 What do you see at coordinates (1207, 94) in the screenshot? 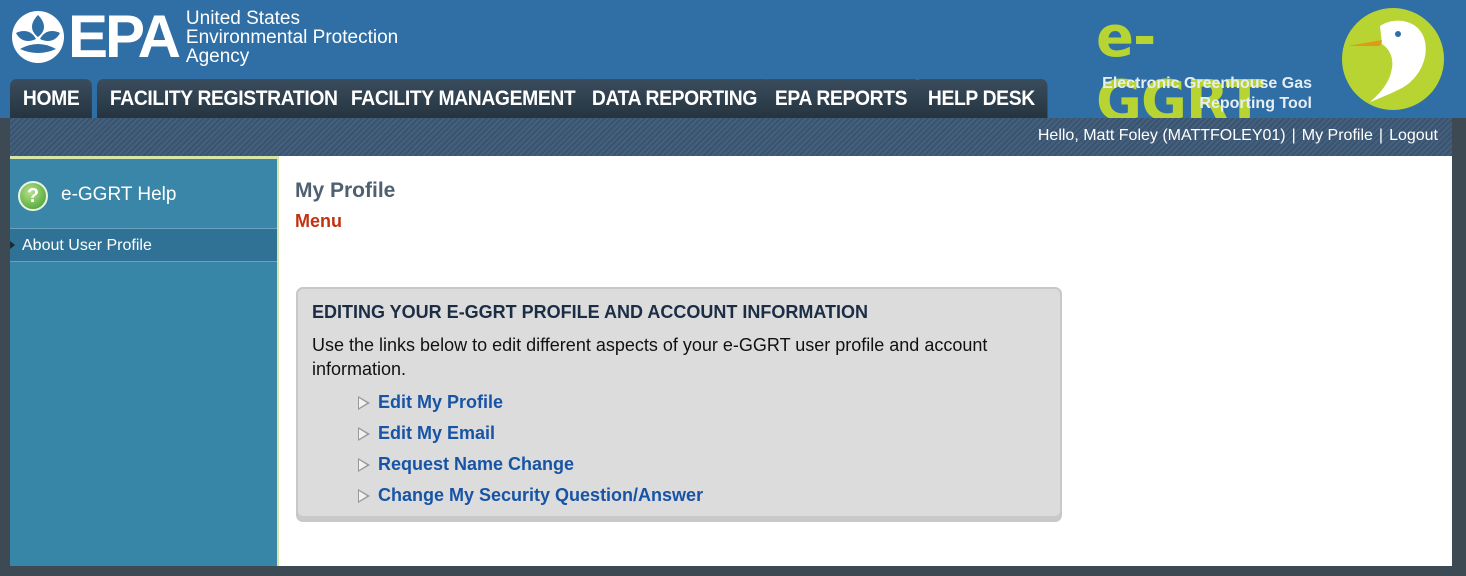
I see `eggrt-subtitle: Electronic Greenhouse Gas Reporting Tool` at bounding box center [1207, 94].